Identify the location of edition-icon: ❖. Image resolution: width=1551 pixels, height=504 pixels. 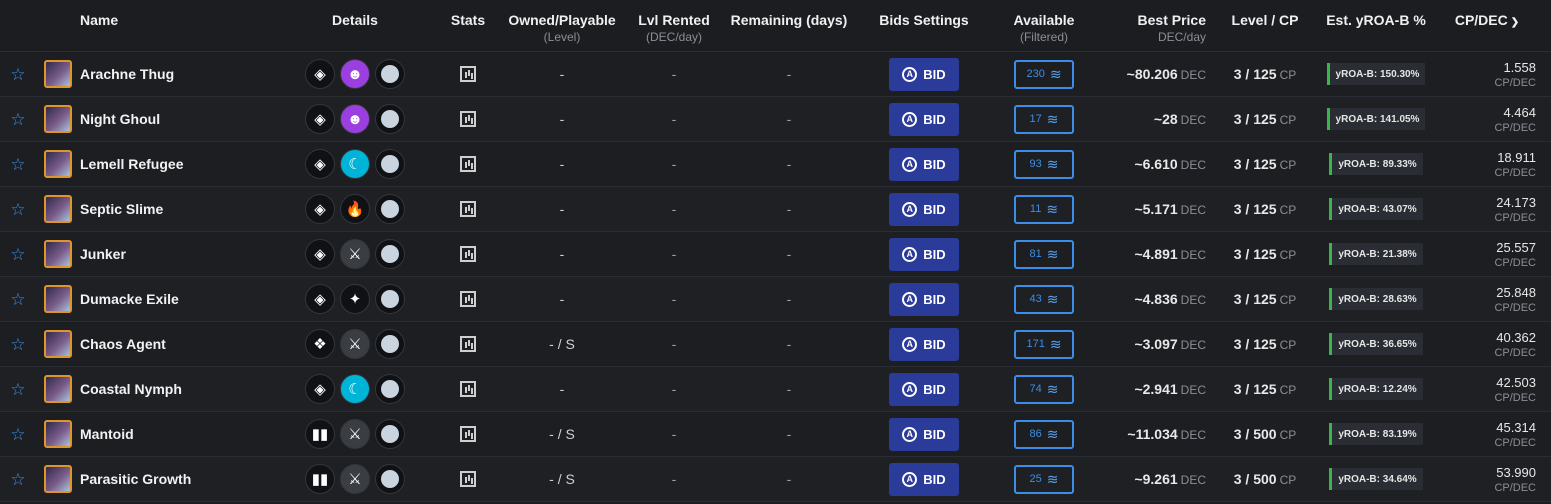
(320, 344).